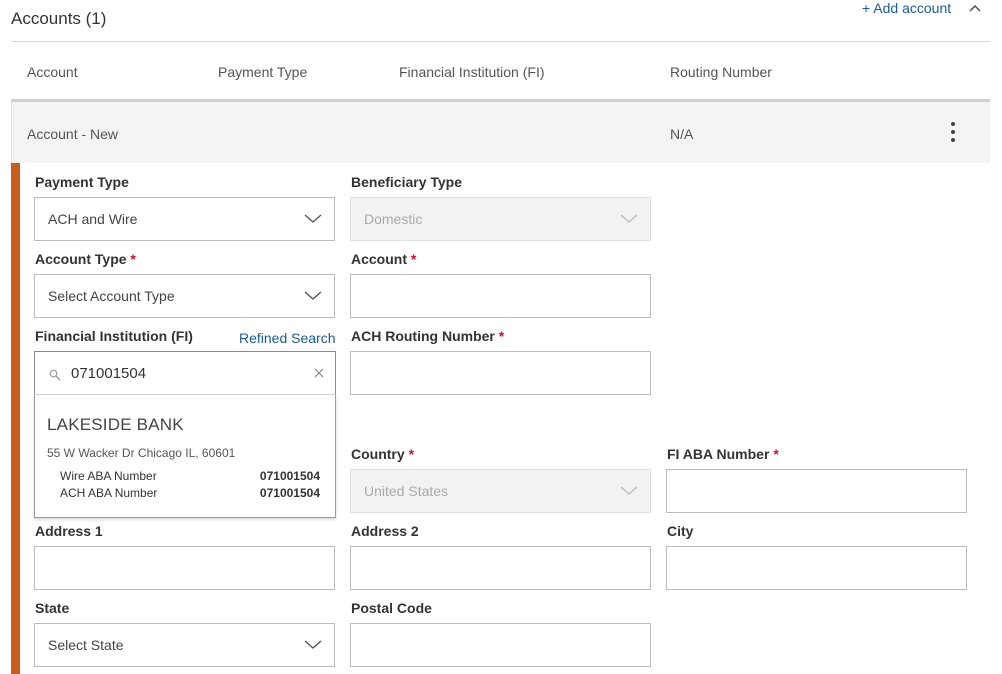 The height and width of the screenshot is (674, 1002). What do you see at coordinates (263, 72) in the screenshot?
I see `column-header-payment-type: Payment Type` at bounding box center [263, 72].